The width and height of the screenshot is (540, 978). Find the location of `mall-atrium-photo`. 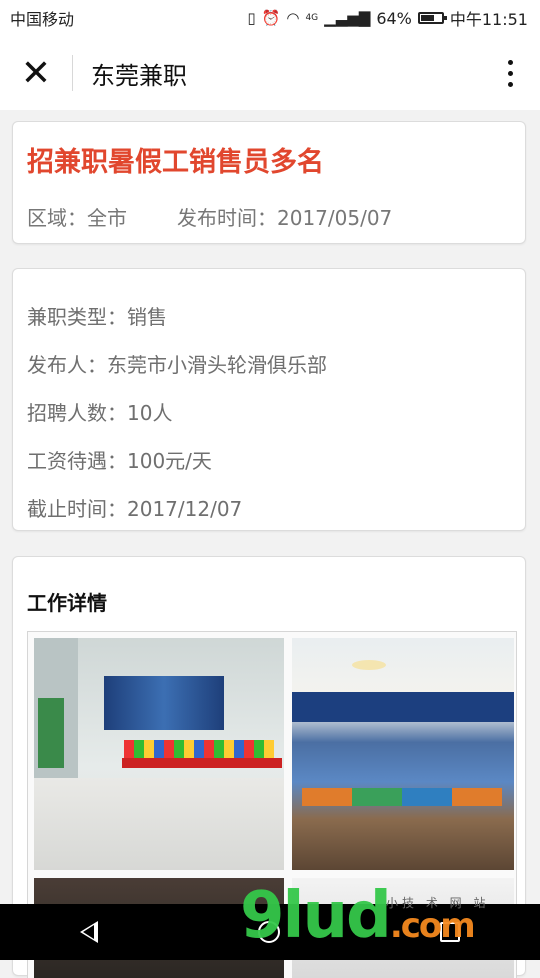

mall-atrium-photo is located at coordinates (159, 754).